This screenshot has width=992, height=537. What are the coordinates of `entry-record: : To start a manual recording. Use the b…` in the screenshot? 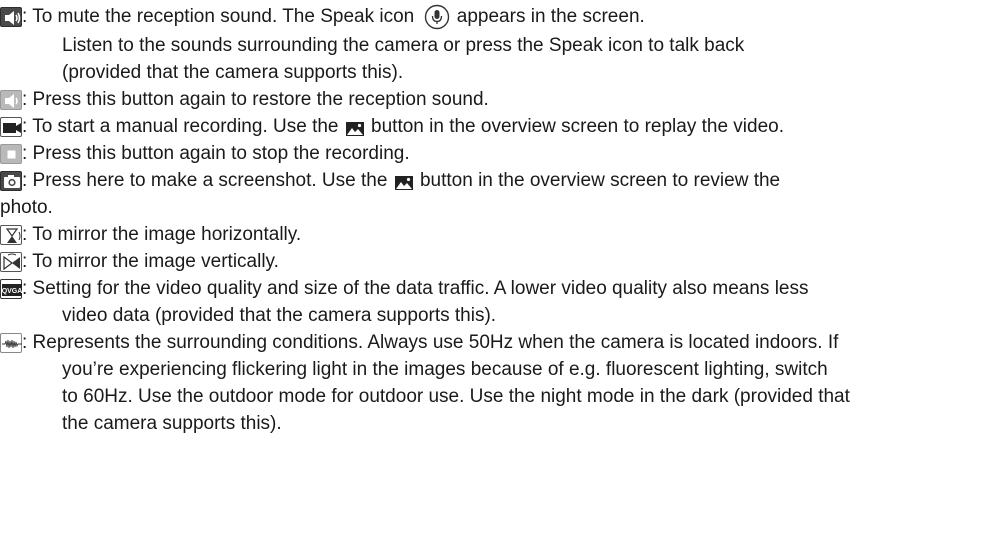 It's located at (392, 127).